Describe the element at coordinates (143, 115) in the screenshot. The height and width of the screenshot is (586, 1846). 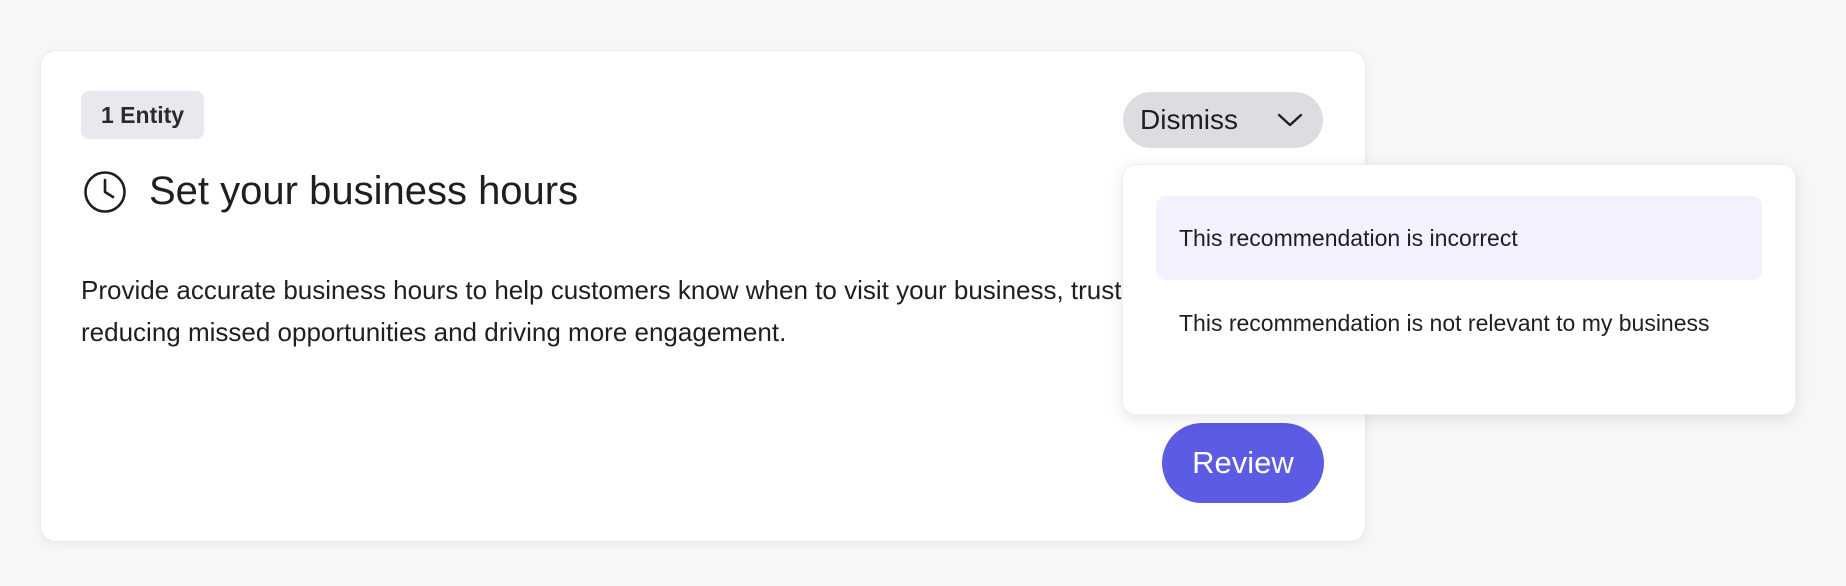
I see `entity-count-badge: 1 Entity` at that location.